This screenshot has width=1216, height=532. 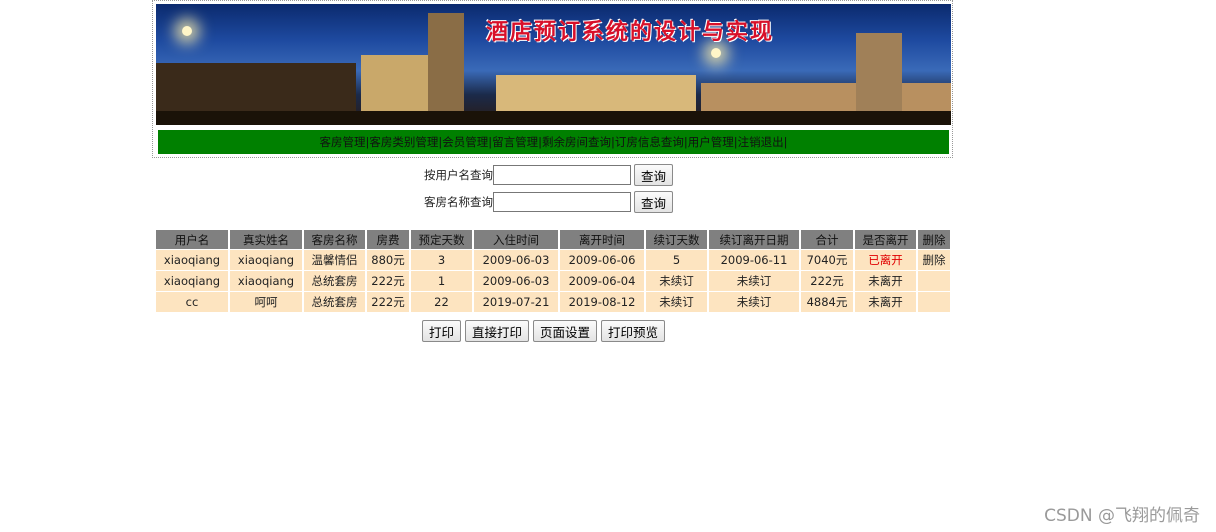 I want to click on col-check-out: 离开时间, so click(x=602, y=239).